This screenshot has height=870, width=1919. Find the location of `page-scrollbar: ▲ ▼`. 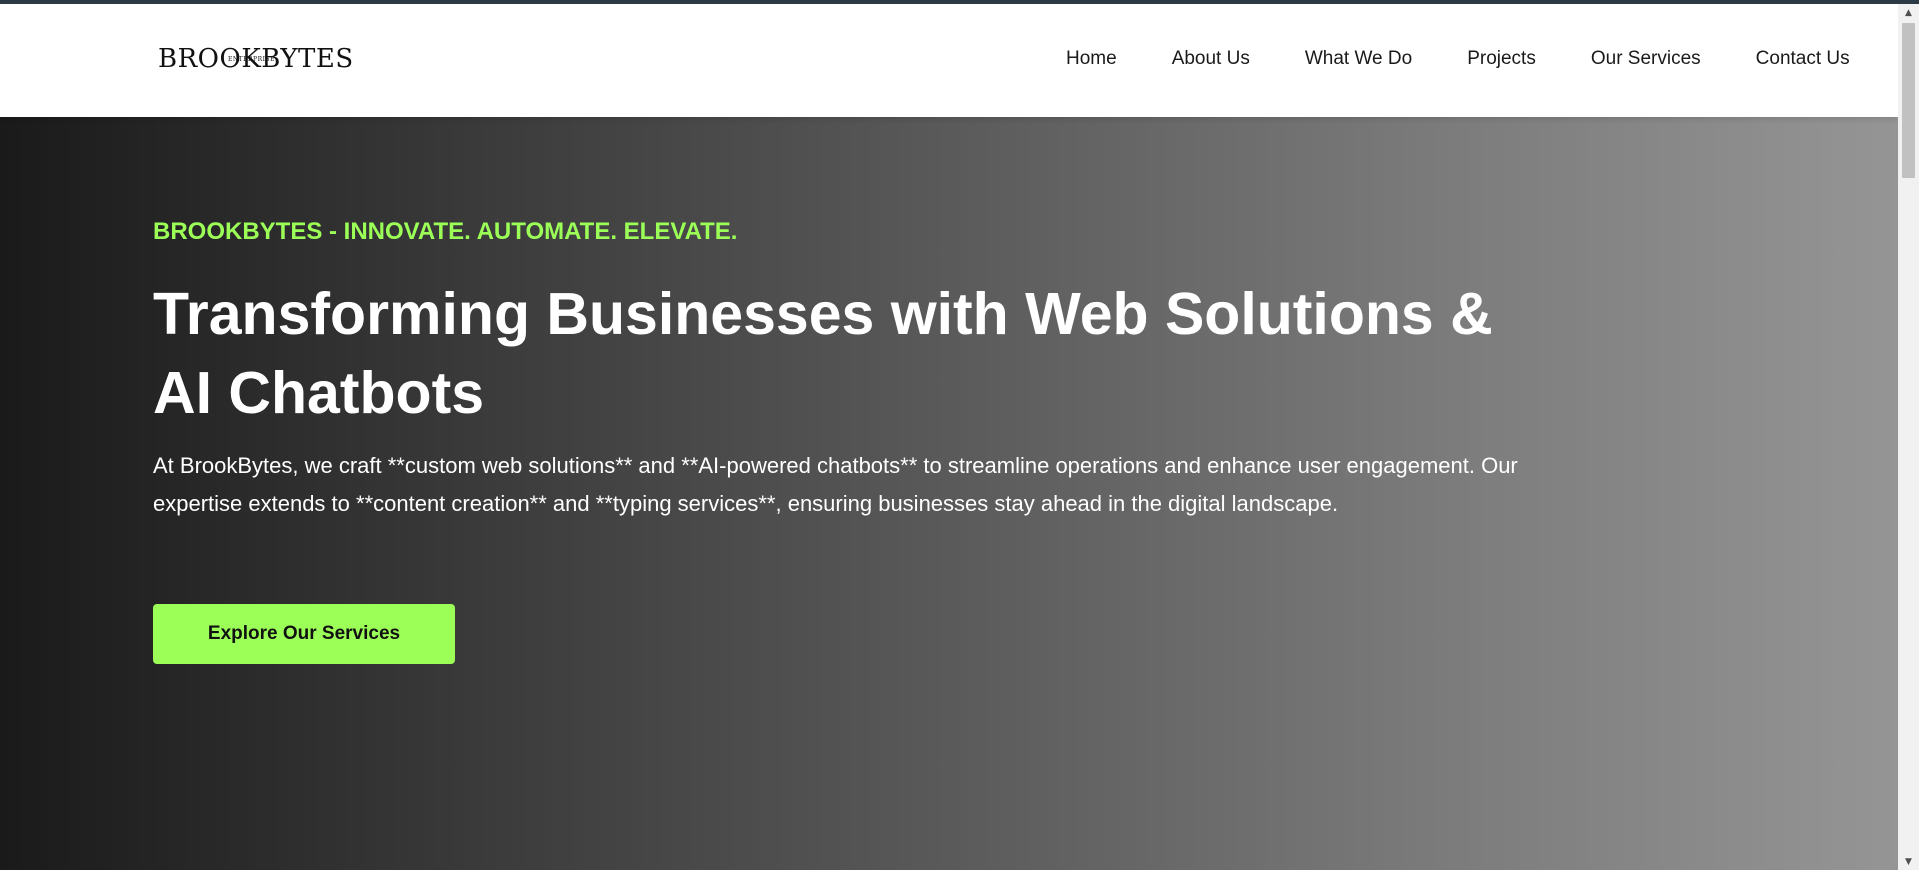

page-scrollbar: ▲ ▼ is located at coordinates (1908, 437).